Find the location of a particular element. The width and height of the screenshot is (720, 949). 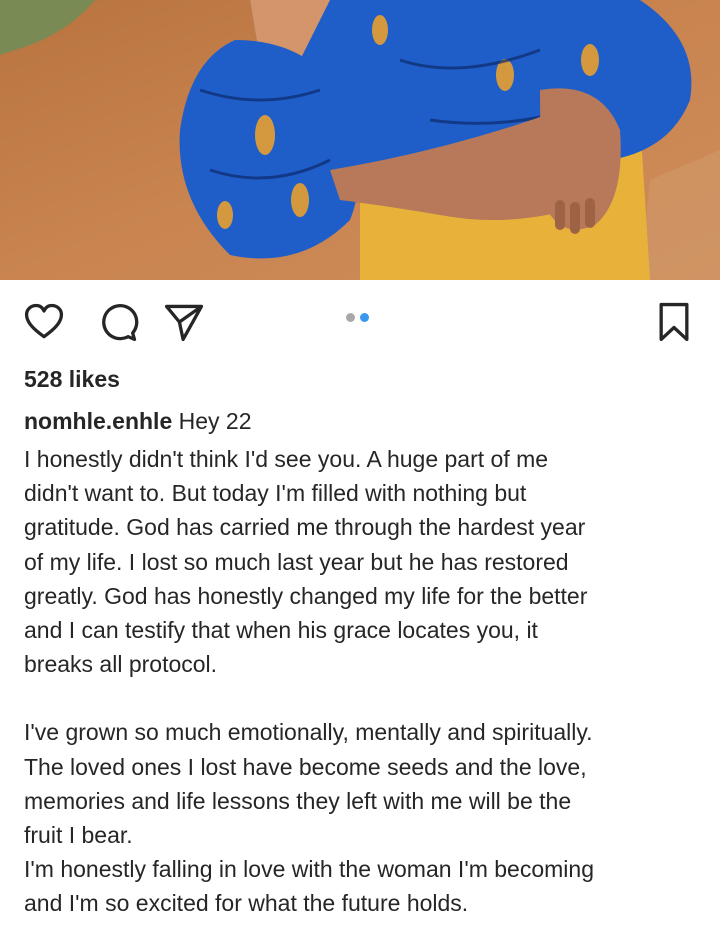

caption-title: Hey 22 is located at coordinates (215, 421).